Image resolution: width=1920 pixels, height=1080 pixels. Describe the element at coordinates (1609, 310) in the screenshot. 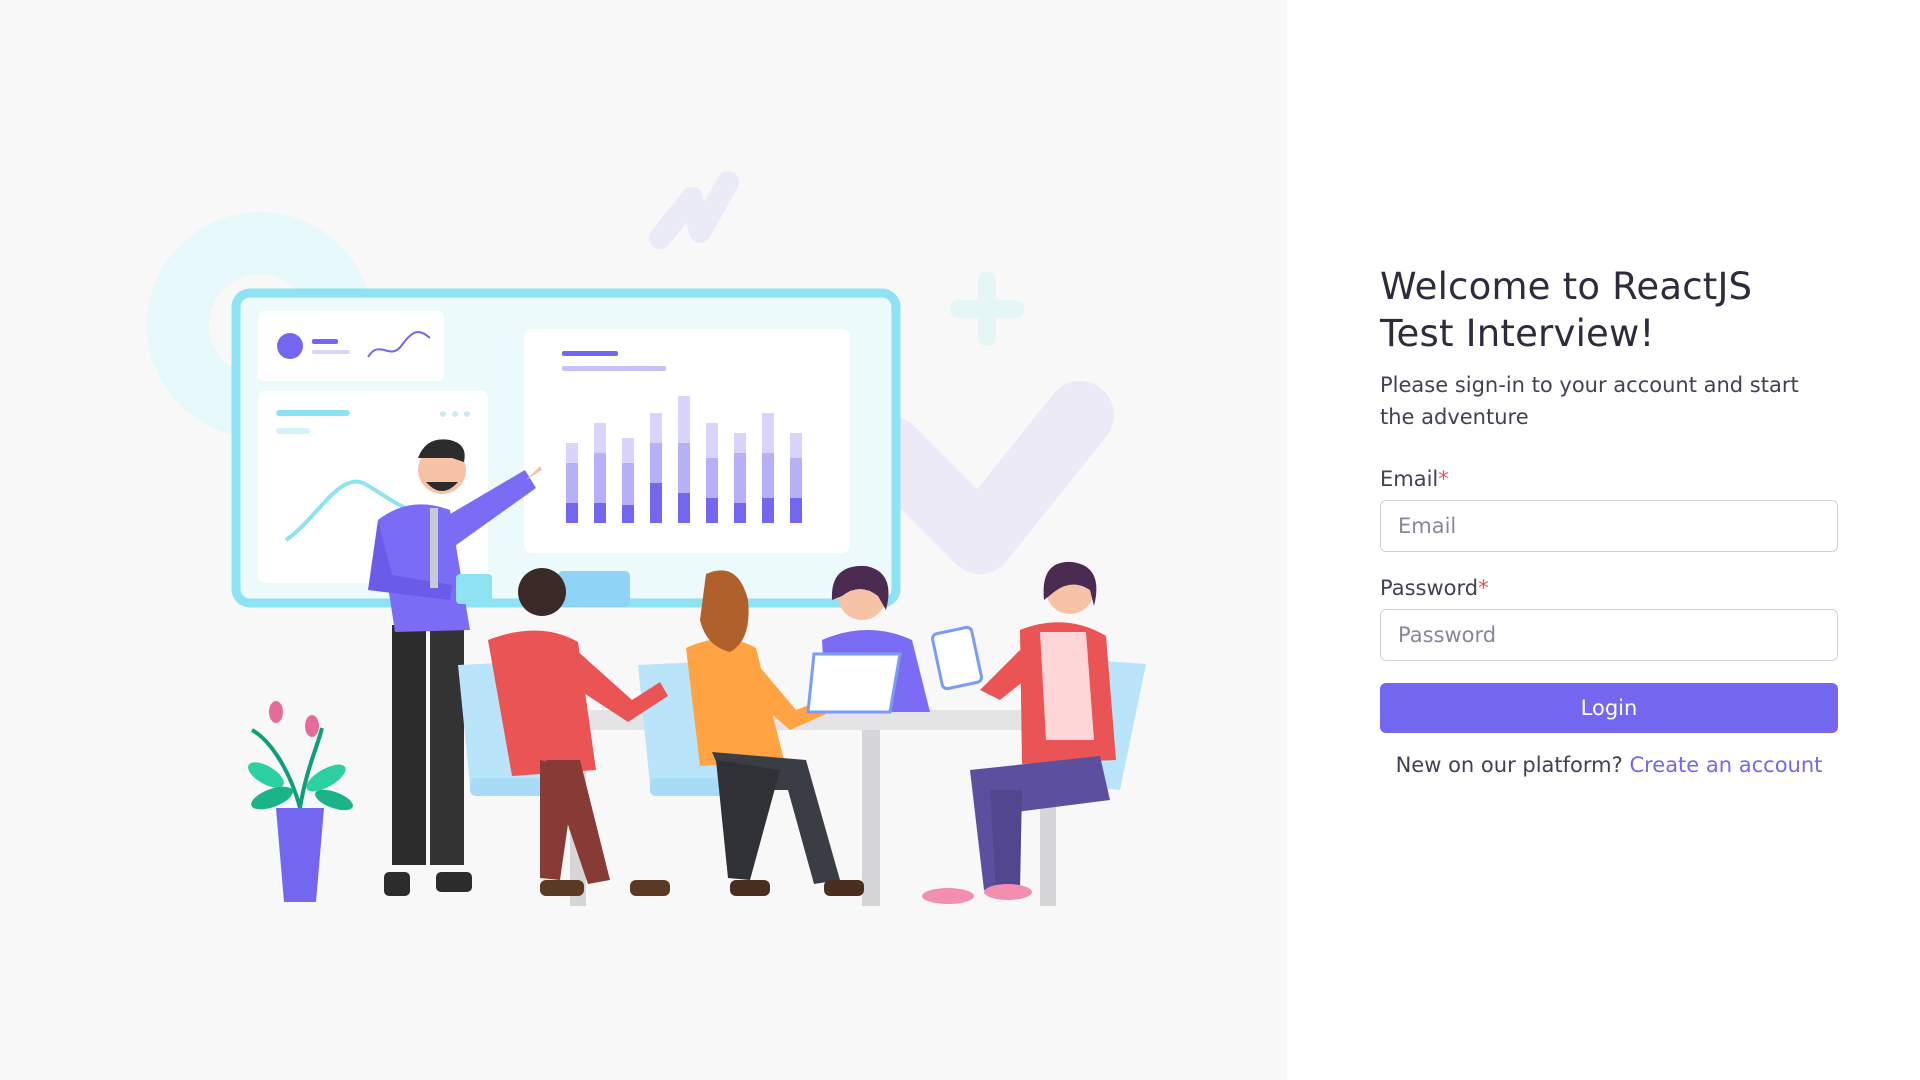

I see `page-title: Welcome to ReactJS Test Interview!` at that location.